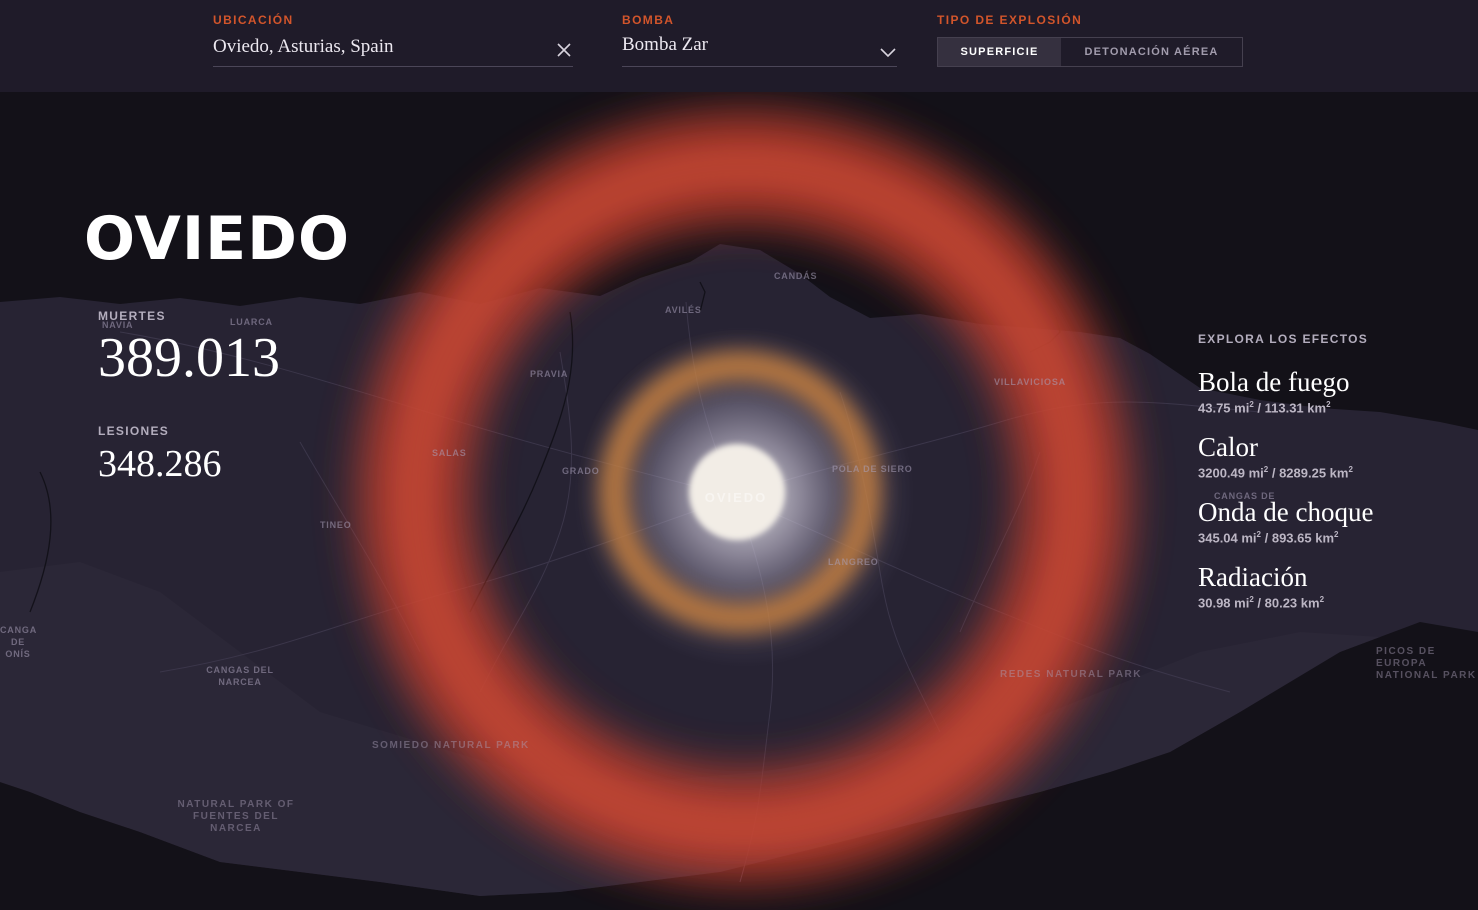 Image resolution: width=1478 pixels, height=910 pixels. I want to click on effect-area: 30.98 mi2 / 80.23 km2, so click(1261, 603).